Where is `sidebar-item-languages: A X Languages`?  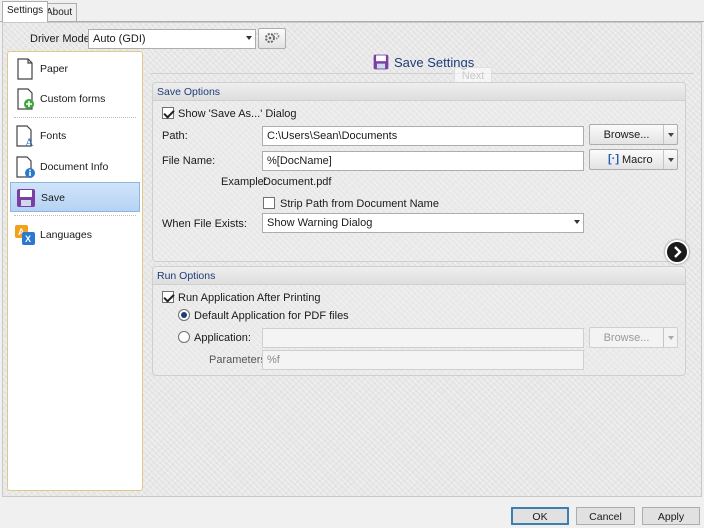 sidebar-item-languages: A X Languages is located at coordinates (75, 235).